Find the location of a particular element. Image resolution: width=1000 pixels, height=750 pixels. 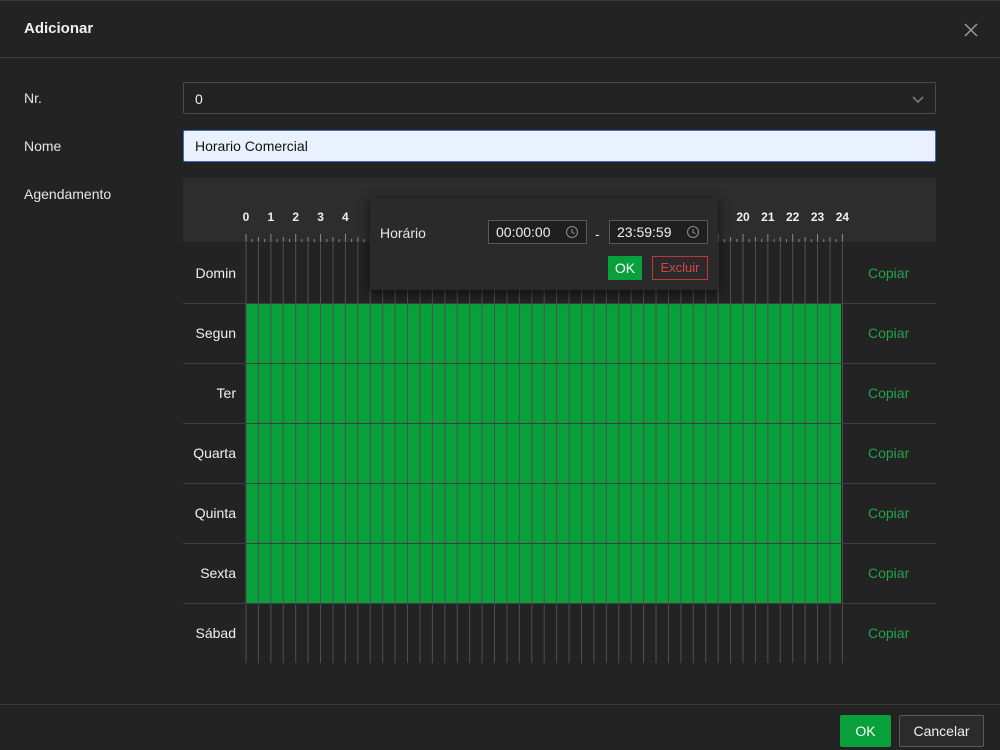

time-label: Horário is located at coordinates (403, 233).